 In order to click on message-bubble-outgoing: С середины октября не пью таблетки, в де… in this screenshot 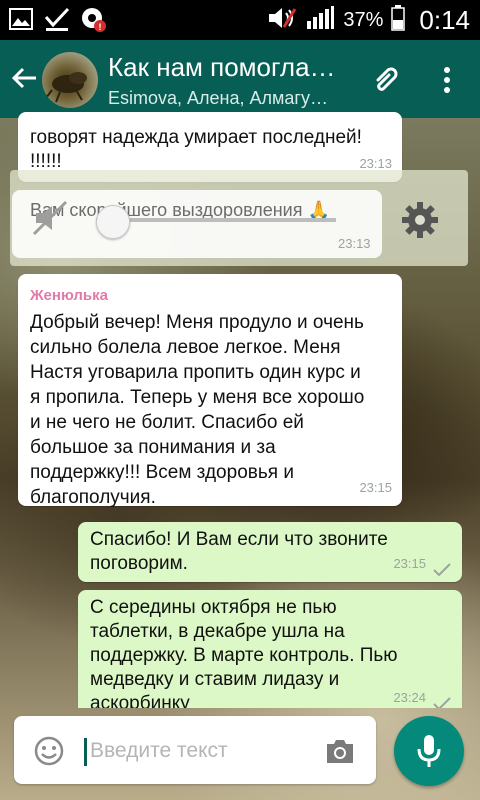, I will do `click(270, 649)`.